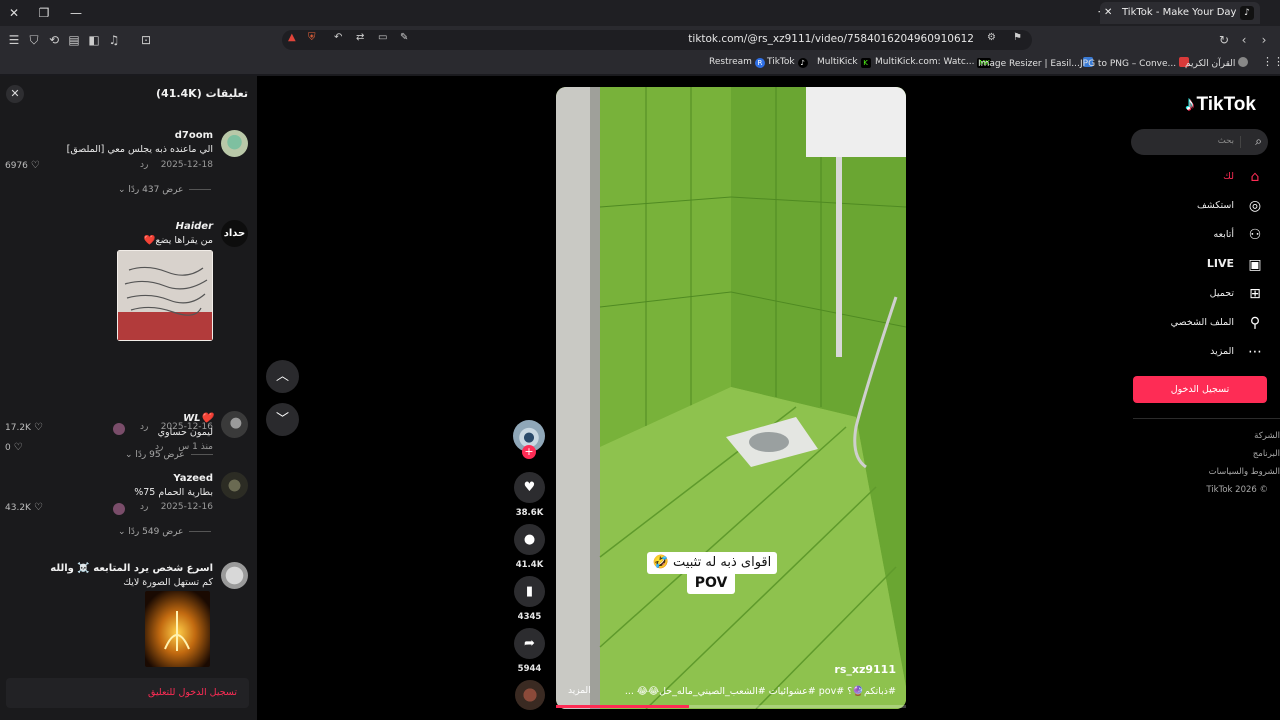 Image resolution: width=1280 pixels, height=720 pixels. Describe the element at coordinates (933, 62) in the screenshot. I see `bookmark-multikick-watch: MultiKick.com: Watc... MK` at that location.